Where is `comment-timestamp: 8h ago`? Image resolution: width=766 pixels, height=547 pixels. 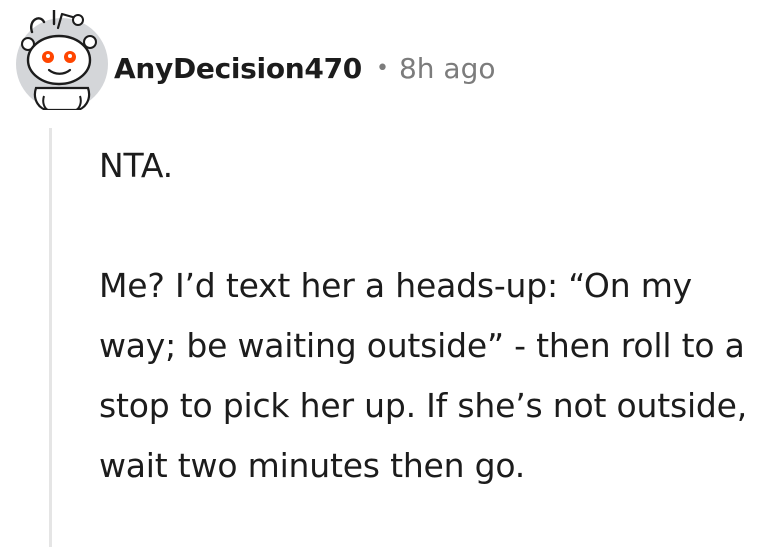
comment-timestamp: 8h ago is located at coordinates (447, 68).